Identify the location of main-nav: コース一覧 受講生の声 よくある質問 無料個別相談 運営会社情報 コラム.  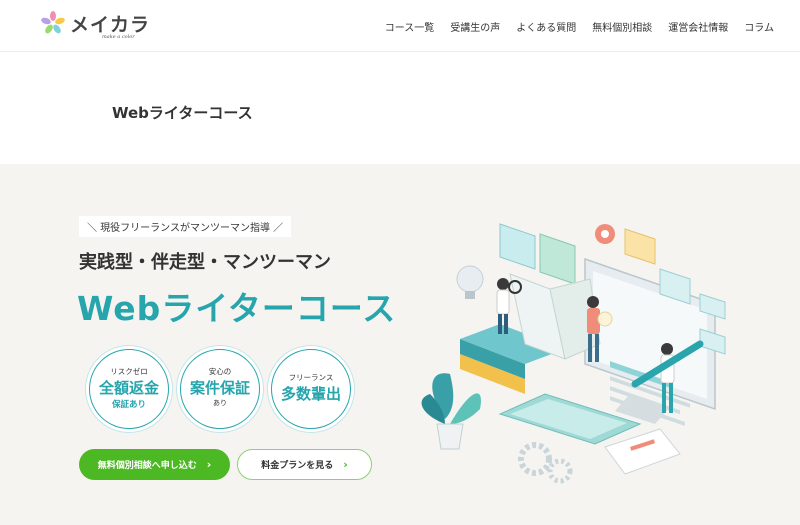
(579, 26).